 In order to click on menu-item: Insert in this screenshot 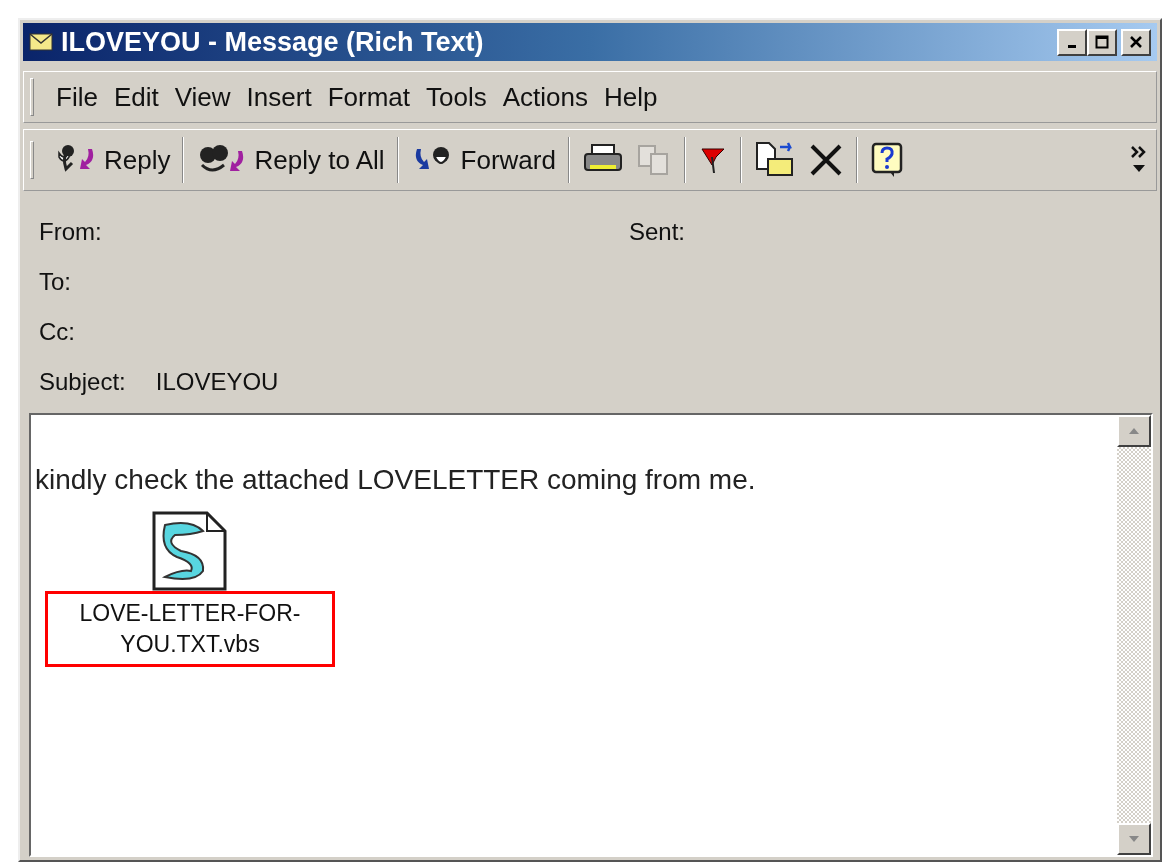, I will do `click(279, 97)`.